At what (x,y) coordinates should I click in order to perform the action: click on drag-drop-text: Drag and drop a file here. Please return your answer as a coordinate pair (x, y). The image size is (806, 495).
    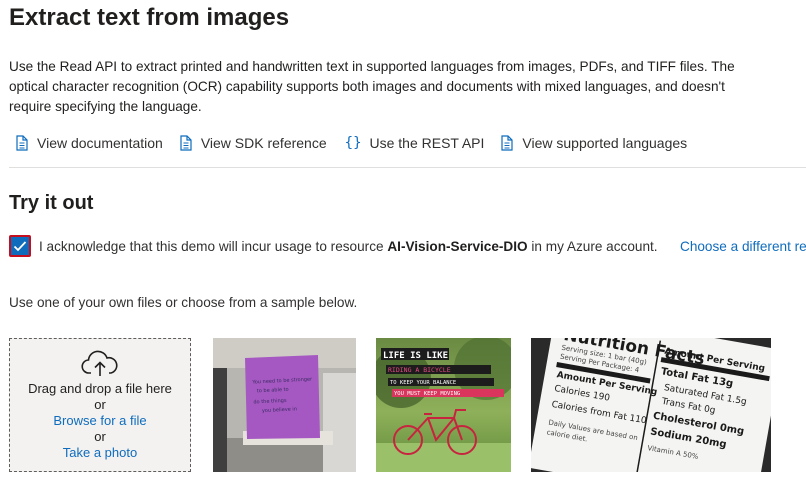
    Looking at the image, I should click on (100, 388).